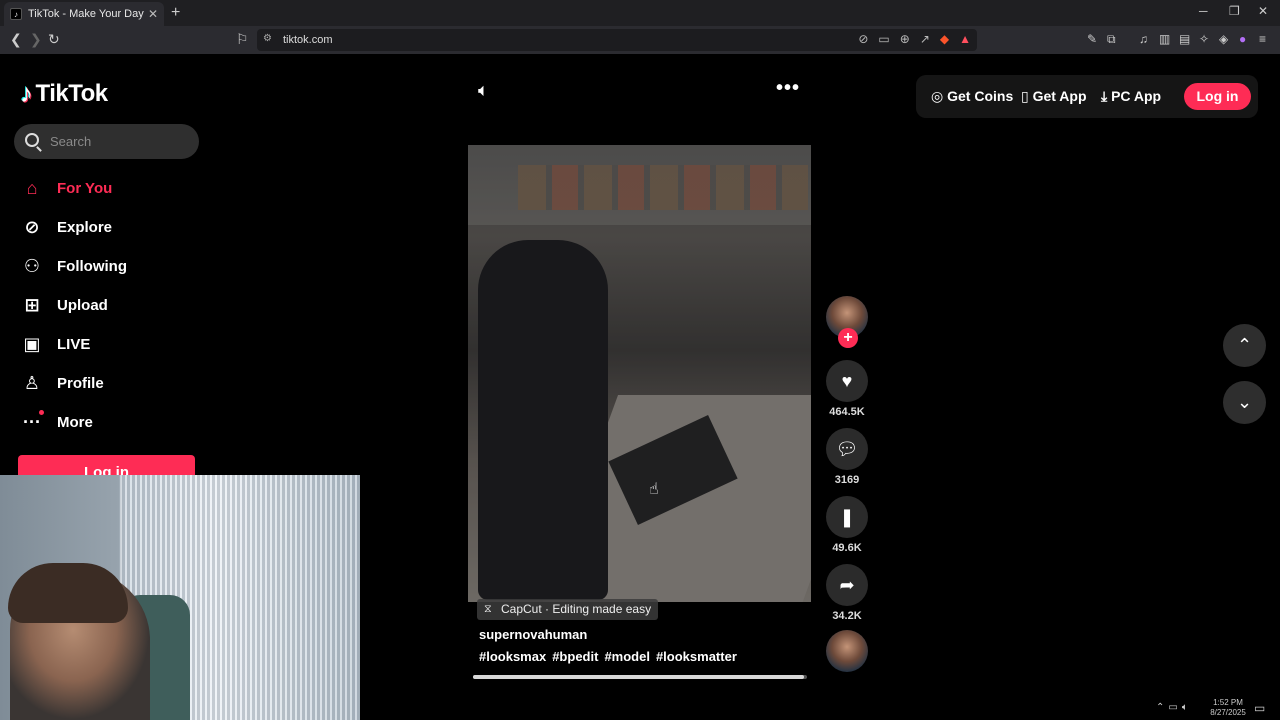  What do you see at coordinates (72, 93) in the screenshot?
I see `logo-text: TikTok` at bounding box center [72, 93].